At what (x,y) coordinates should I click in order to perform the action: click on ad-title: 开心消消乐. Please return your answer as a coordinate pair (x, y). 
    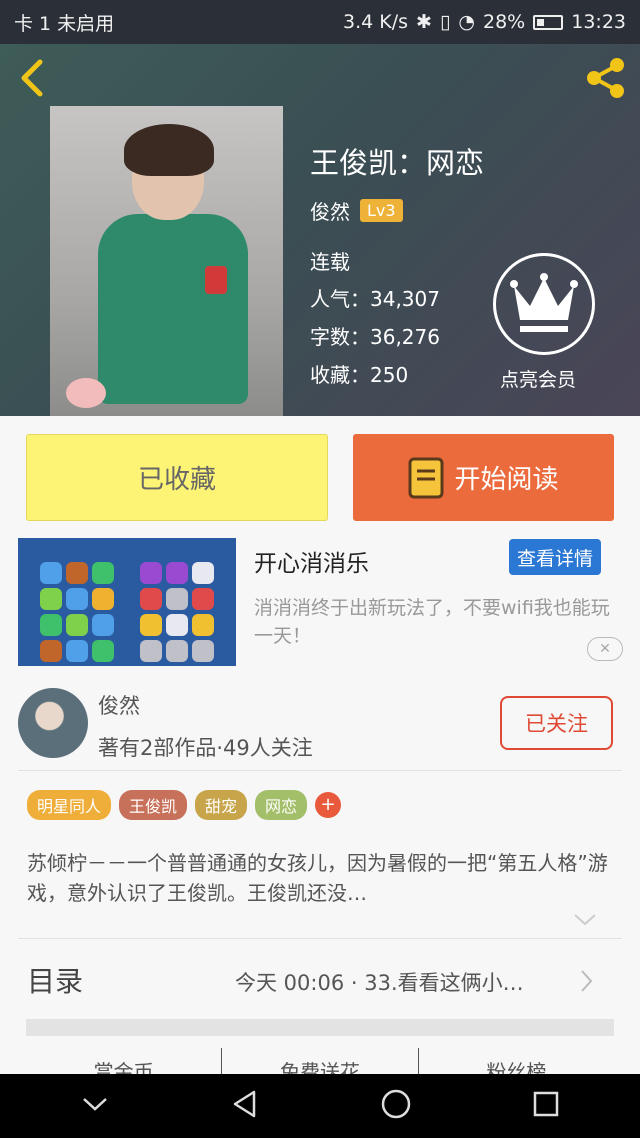
    Looking at the image, I should click on (311, 561).